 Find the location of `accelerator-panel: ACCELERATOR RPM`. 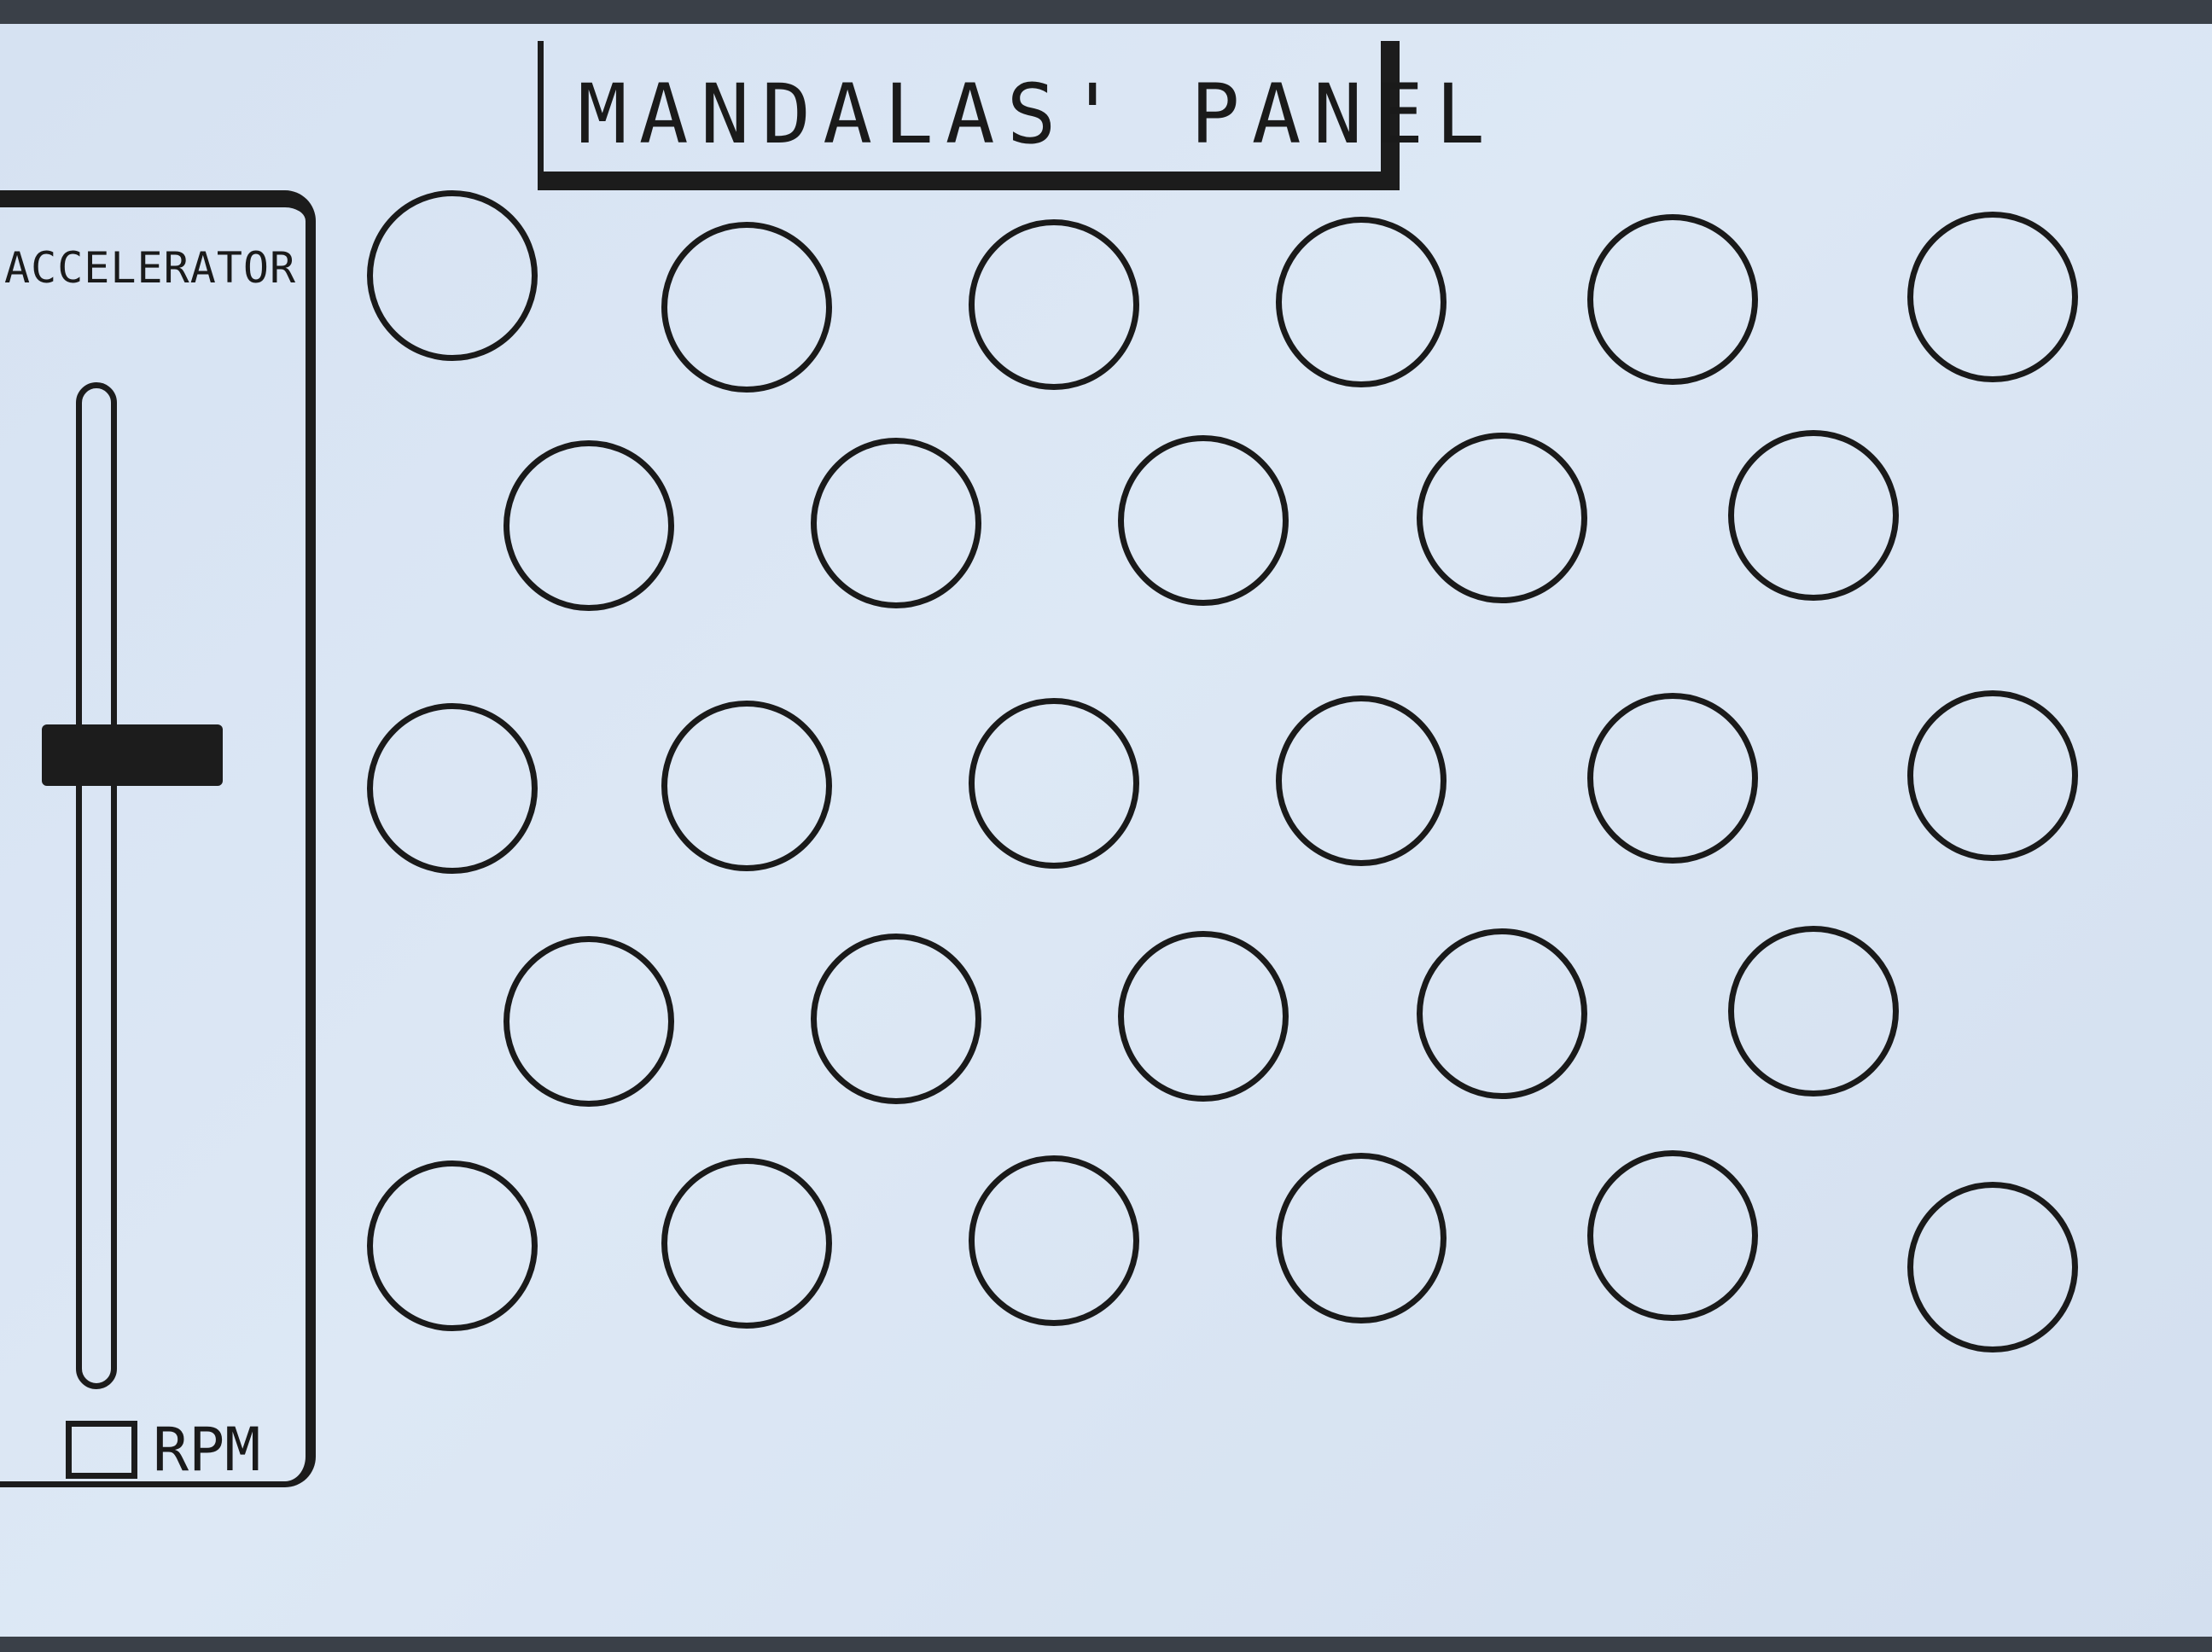

accelerator-panel: ACCELERATOR RPM is located at coordinates (158, 838).